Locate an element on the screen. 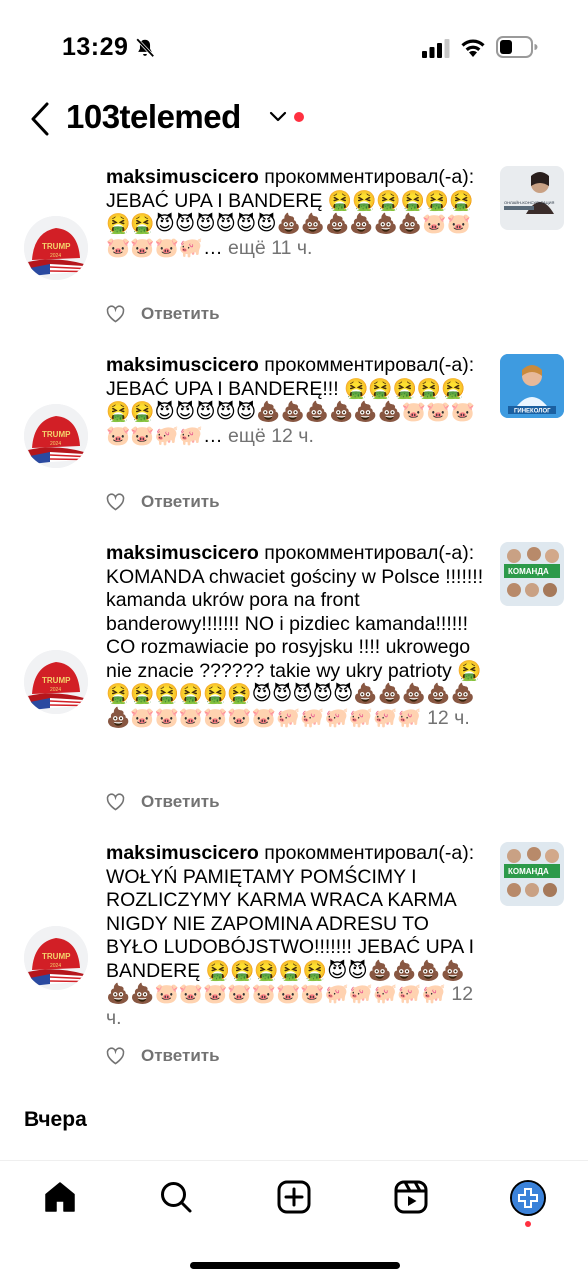 This screenshot has width=588, height=1280. post-thumbnail: ГИНЕКОЛОГ is located at coordinates (532, 386).